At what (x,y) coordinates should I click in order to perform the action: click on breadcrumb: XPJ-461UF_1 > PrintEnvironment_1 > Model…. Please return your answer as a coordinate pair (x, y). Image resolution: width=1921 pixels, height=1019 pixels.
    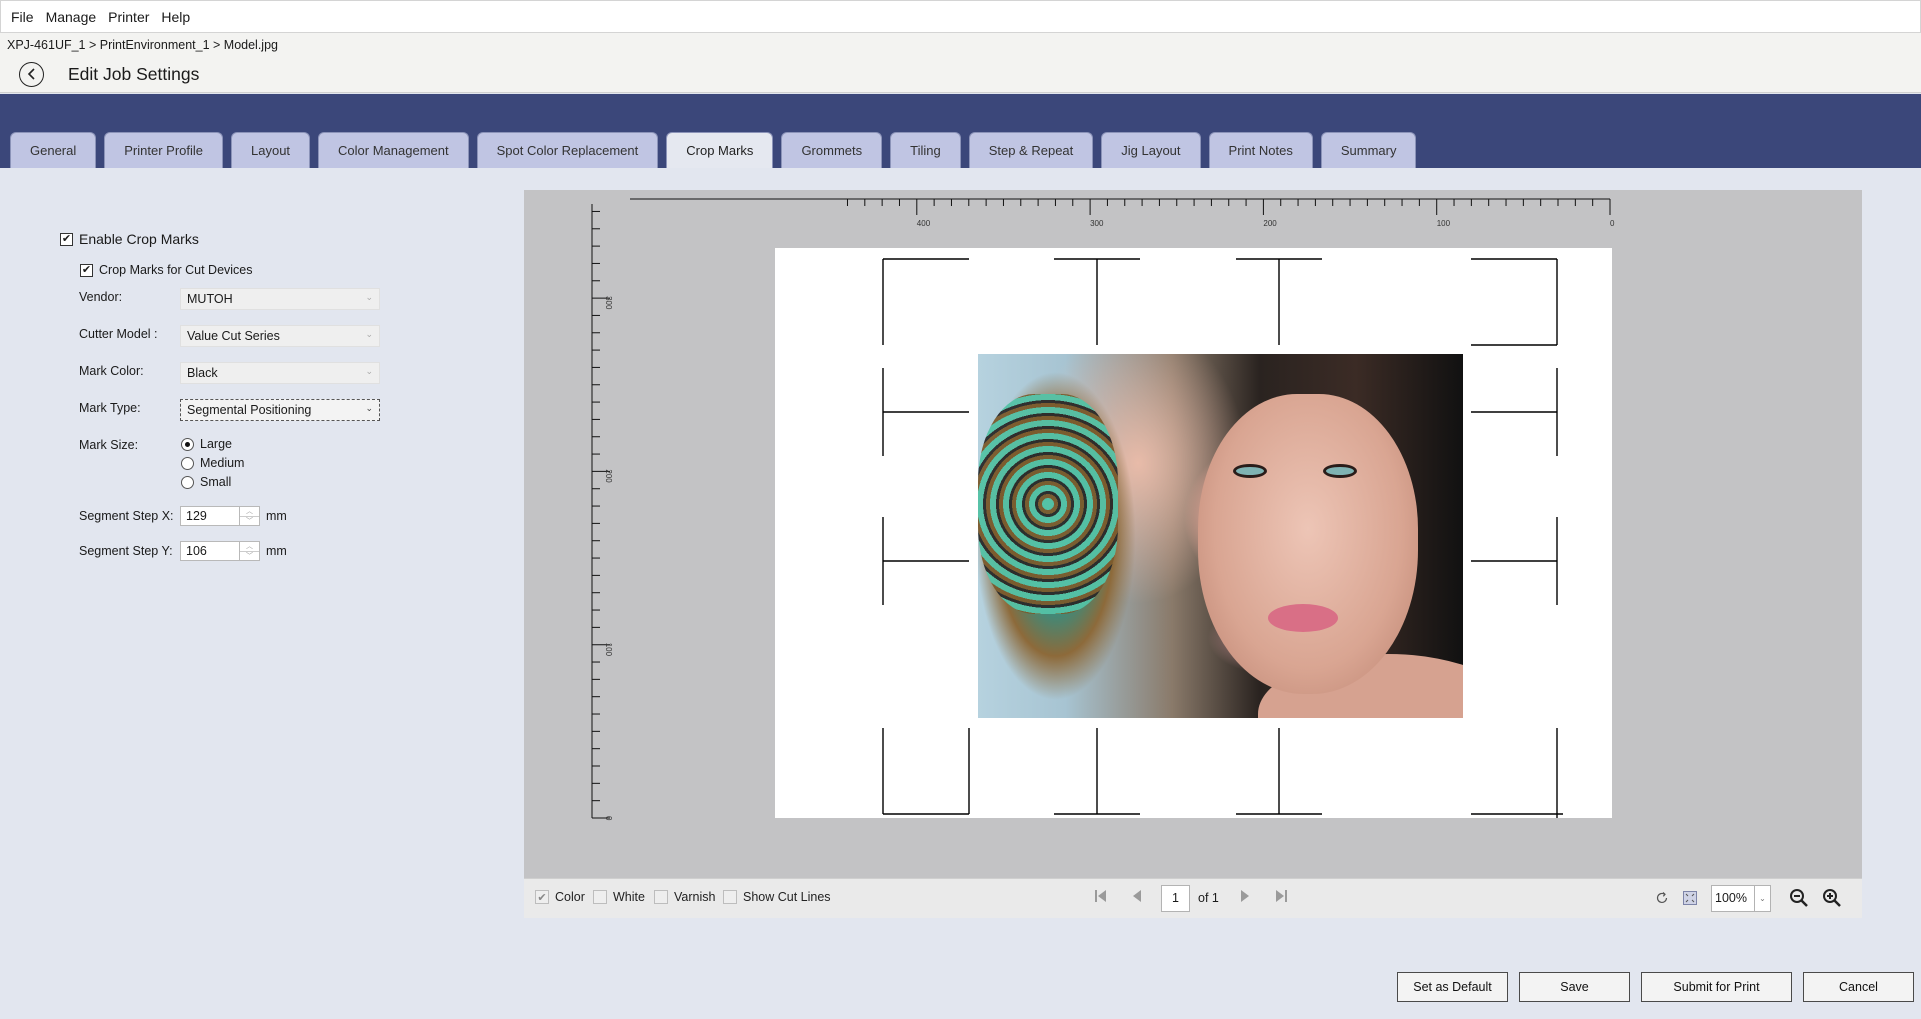
    Looking at the image, I should click on (142, 45).